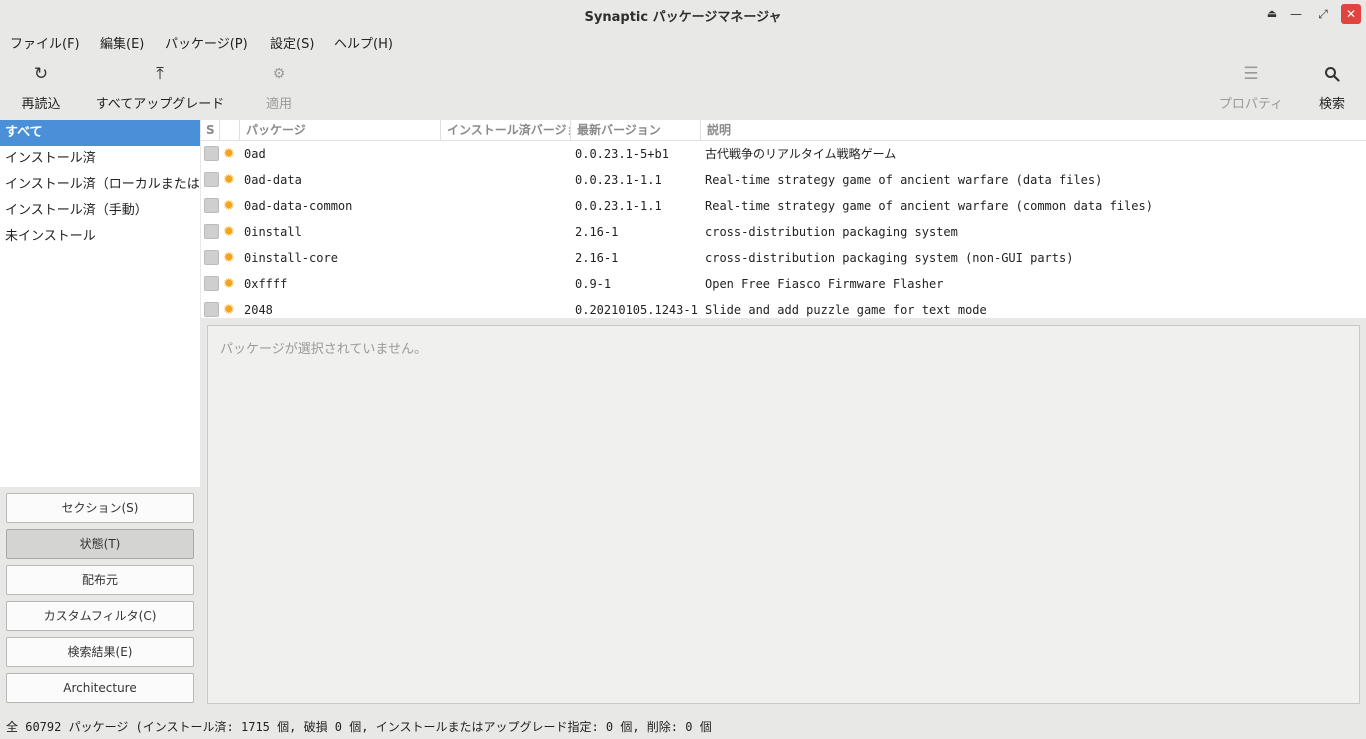  What do you see at coordinates (1332, 74) in the screenshot?
I see `search-icon` at bounding box center [1332, 74].